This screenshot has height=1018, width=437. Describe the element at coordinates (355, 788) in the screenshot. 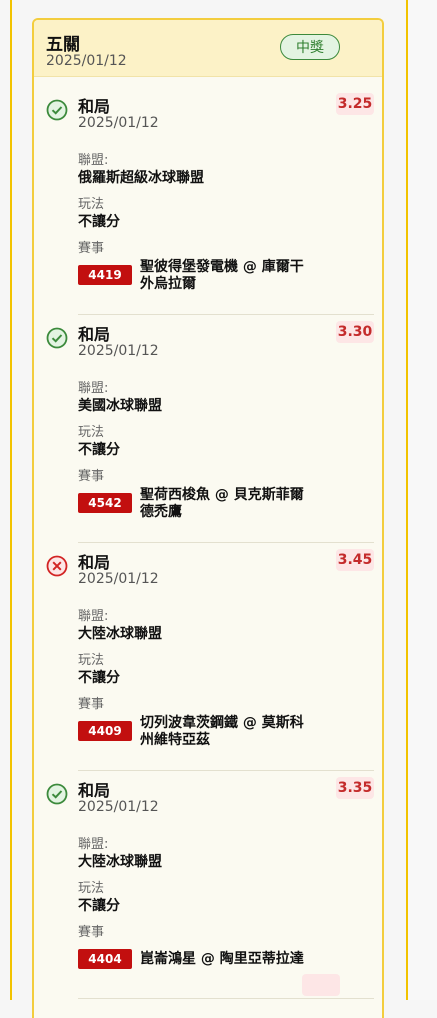

I see `odds-badge: 3.35` at that location.